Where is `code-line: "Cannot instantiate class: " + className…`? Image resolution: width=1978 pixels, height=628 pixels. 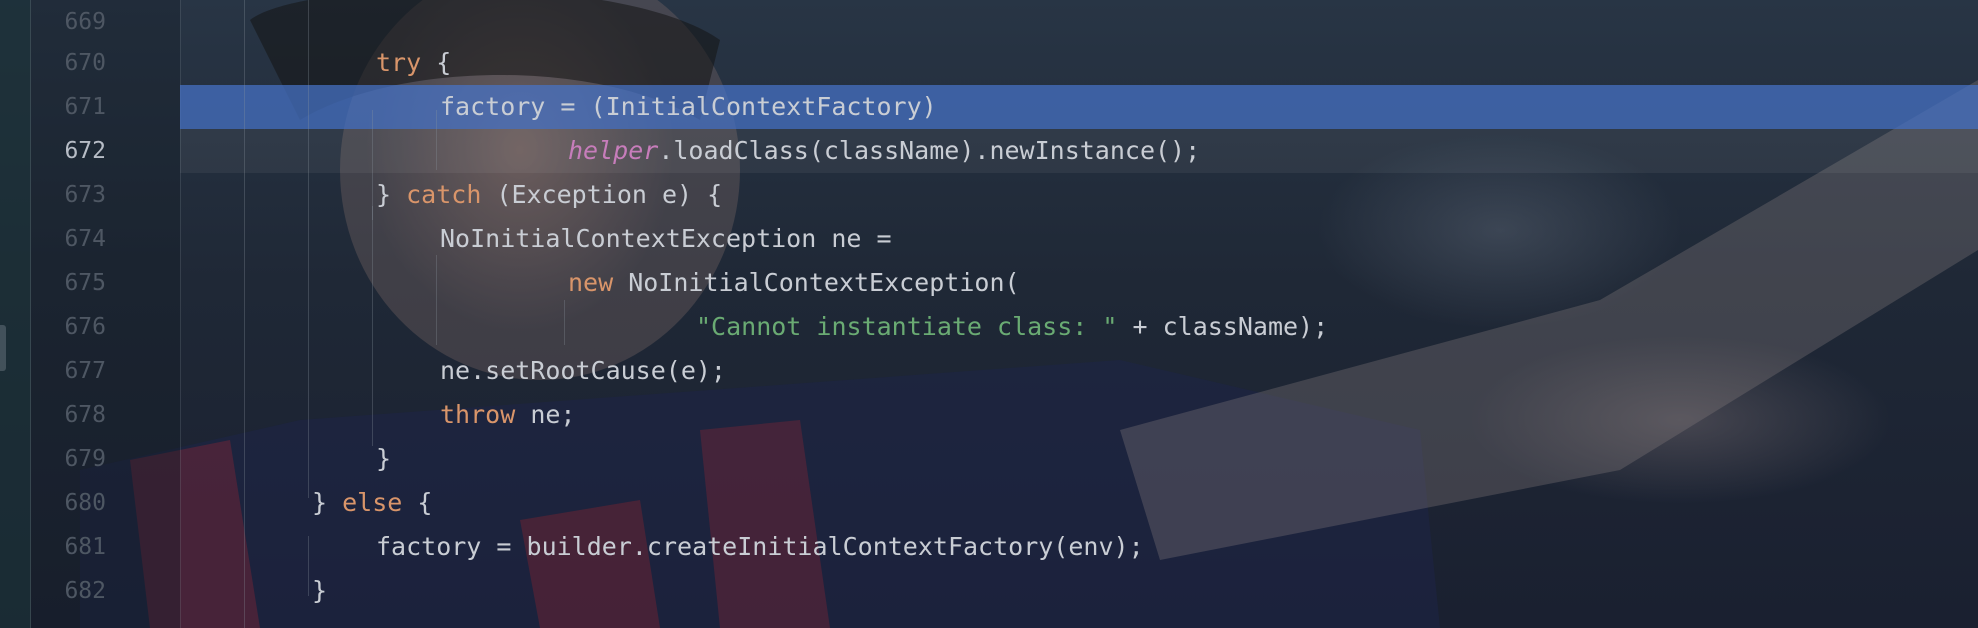
code-line: "Cannot instantiate class: " + className… is located at coordinates (1012, 327).